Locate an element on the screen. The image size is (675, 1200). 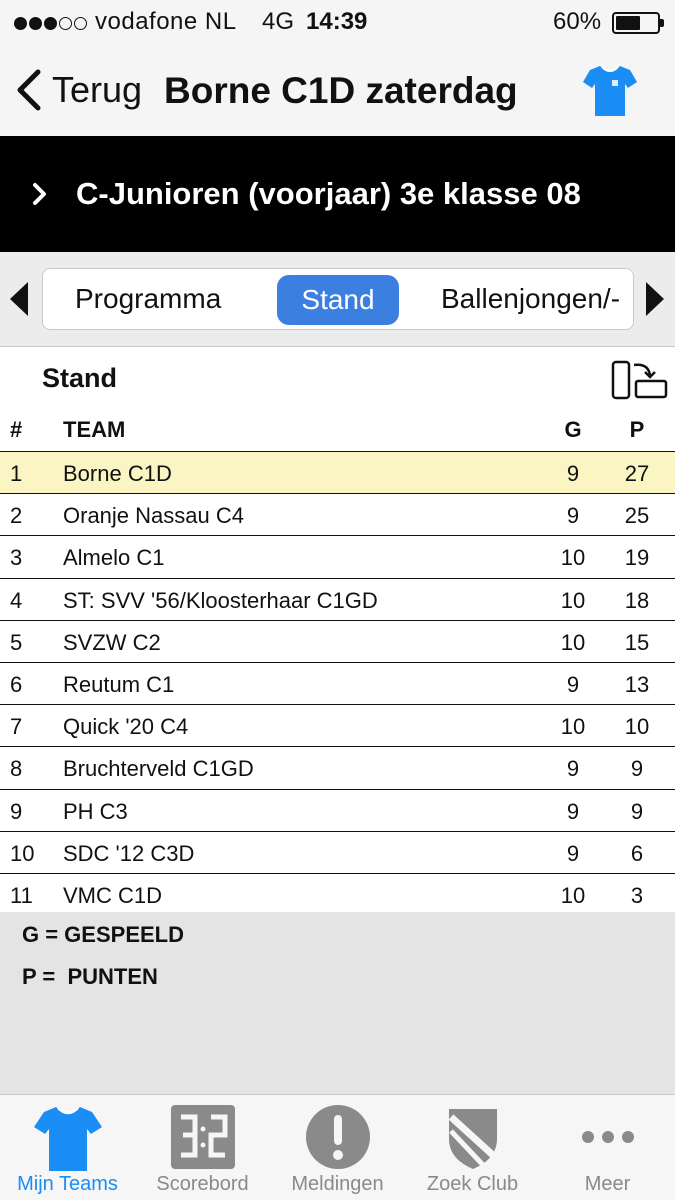
carrier-name: vodafone NL is located at coordinates (166, 21).